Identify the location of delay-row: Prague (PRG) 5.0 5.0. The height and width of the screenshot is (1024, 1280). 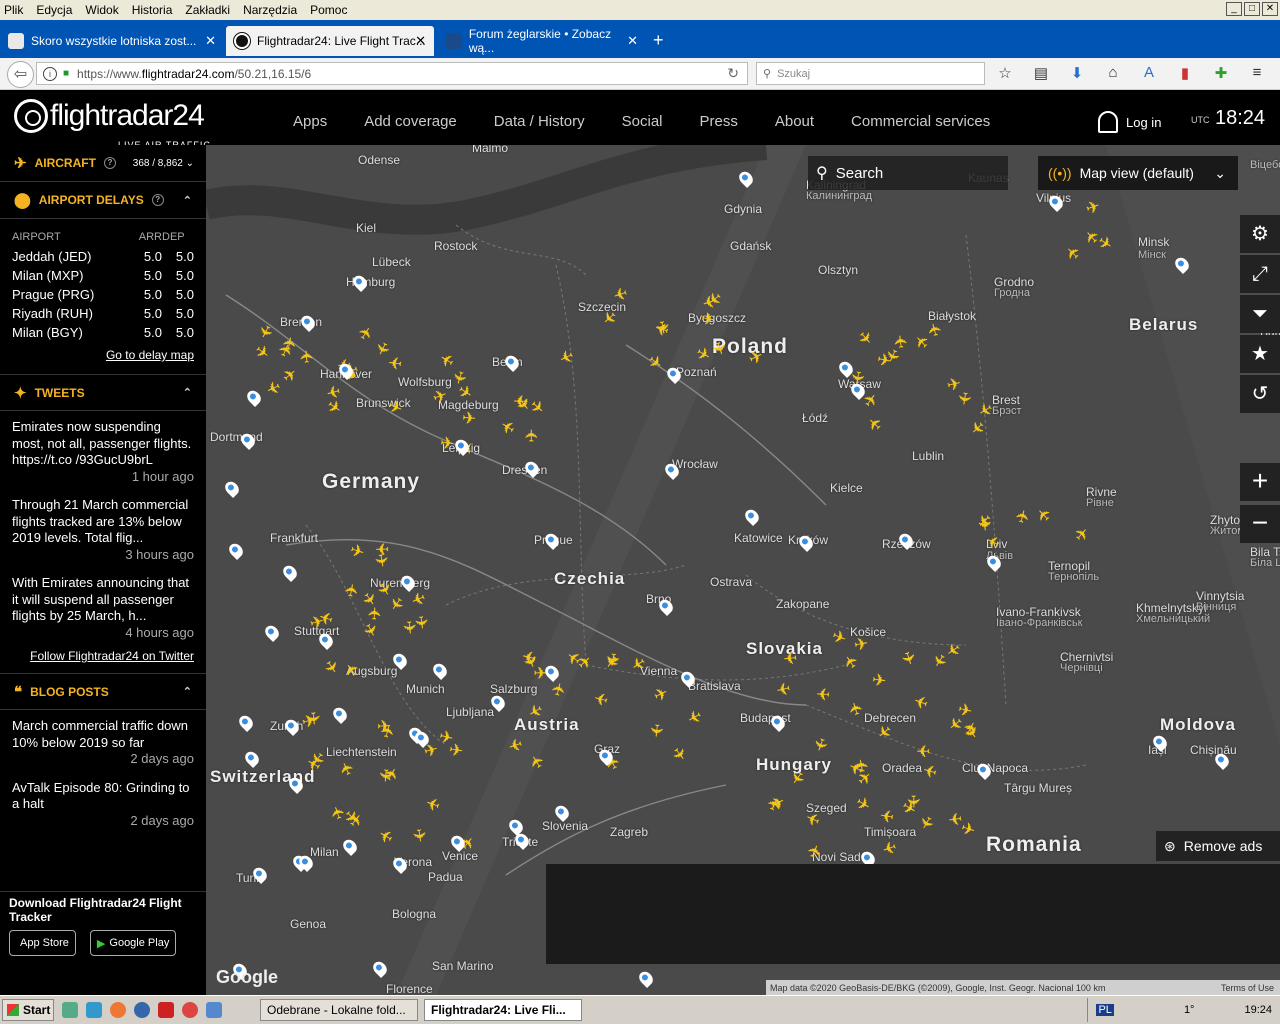
(103, 294).